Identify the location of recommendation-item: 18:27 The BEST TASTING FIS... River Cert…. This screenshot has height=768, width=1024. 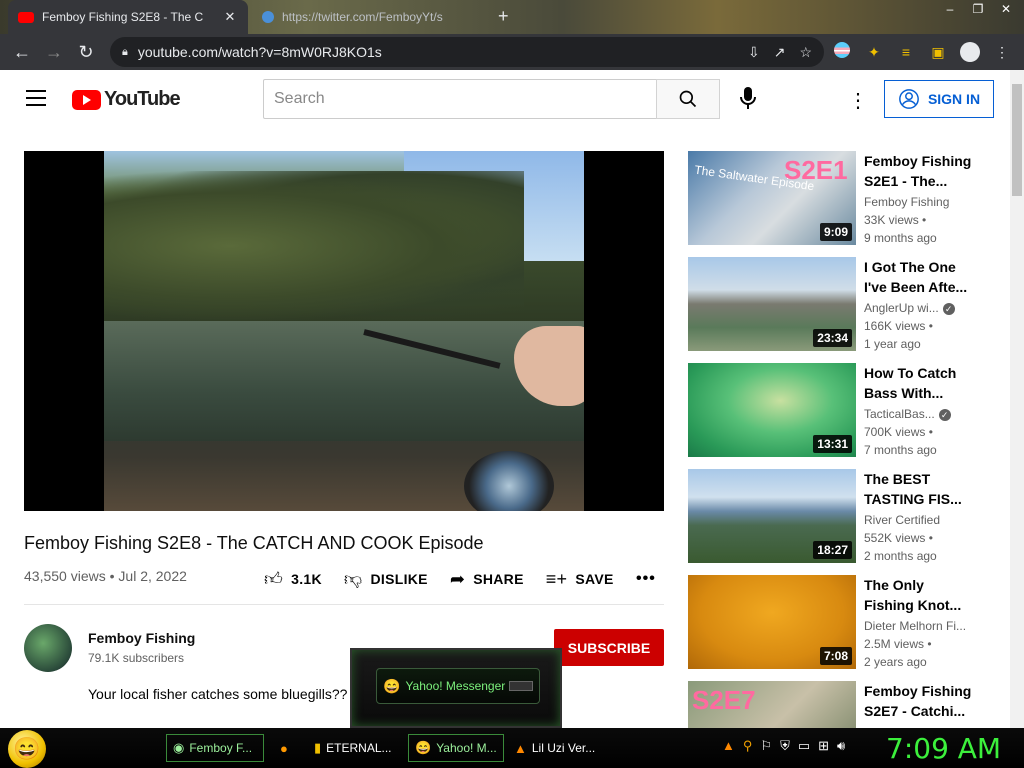
(838, 517).